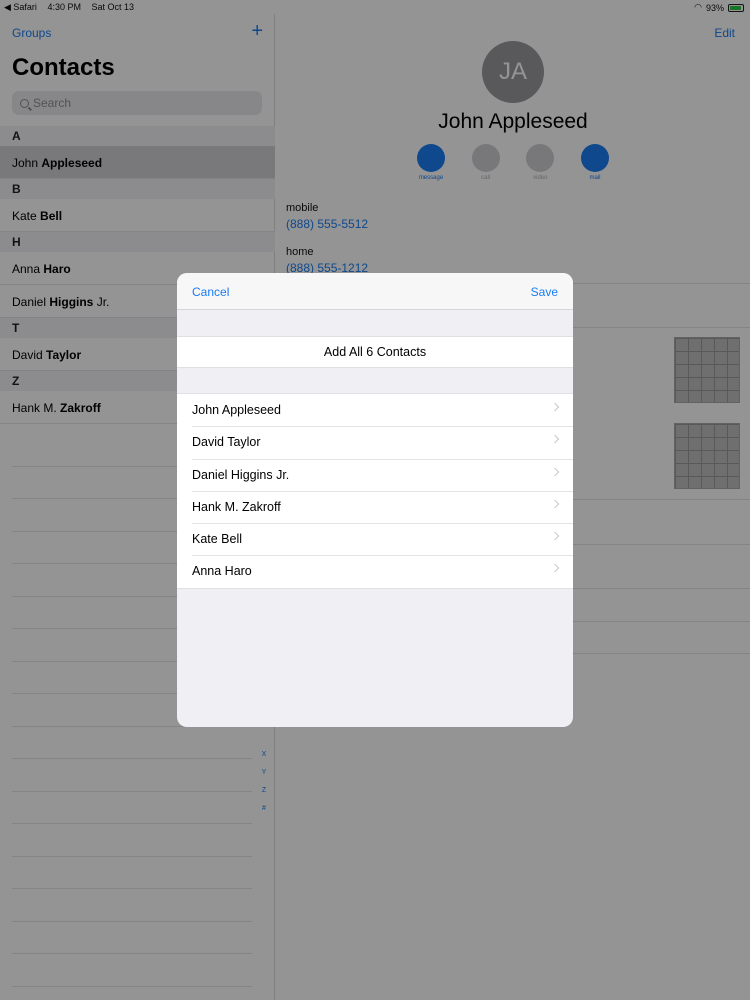 The width and height of the screenshot is (750, 1000). I want to click on import-contact-name: David Taylor, so click(226, 442).